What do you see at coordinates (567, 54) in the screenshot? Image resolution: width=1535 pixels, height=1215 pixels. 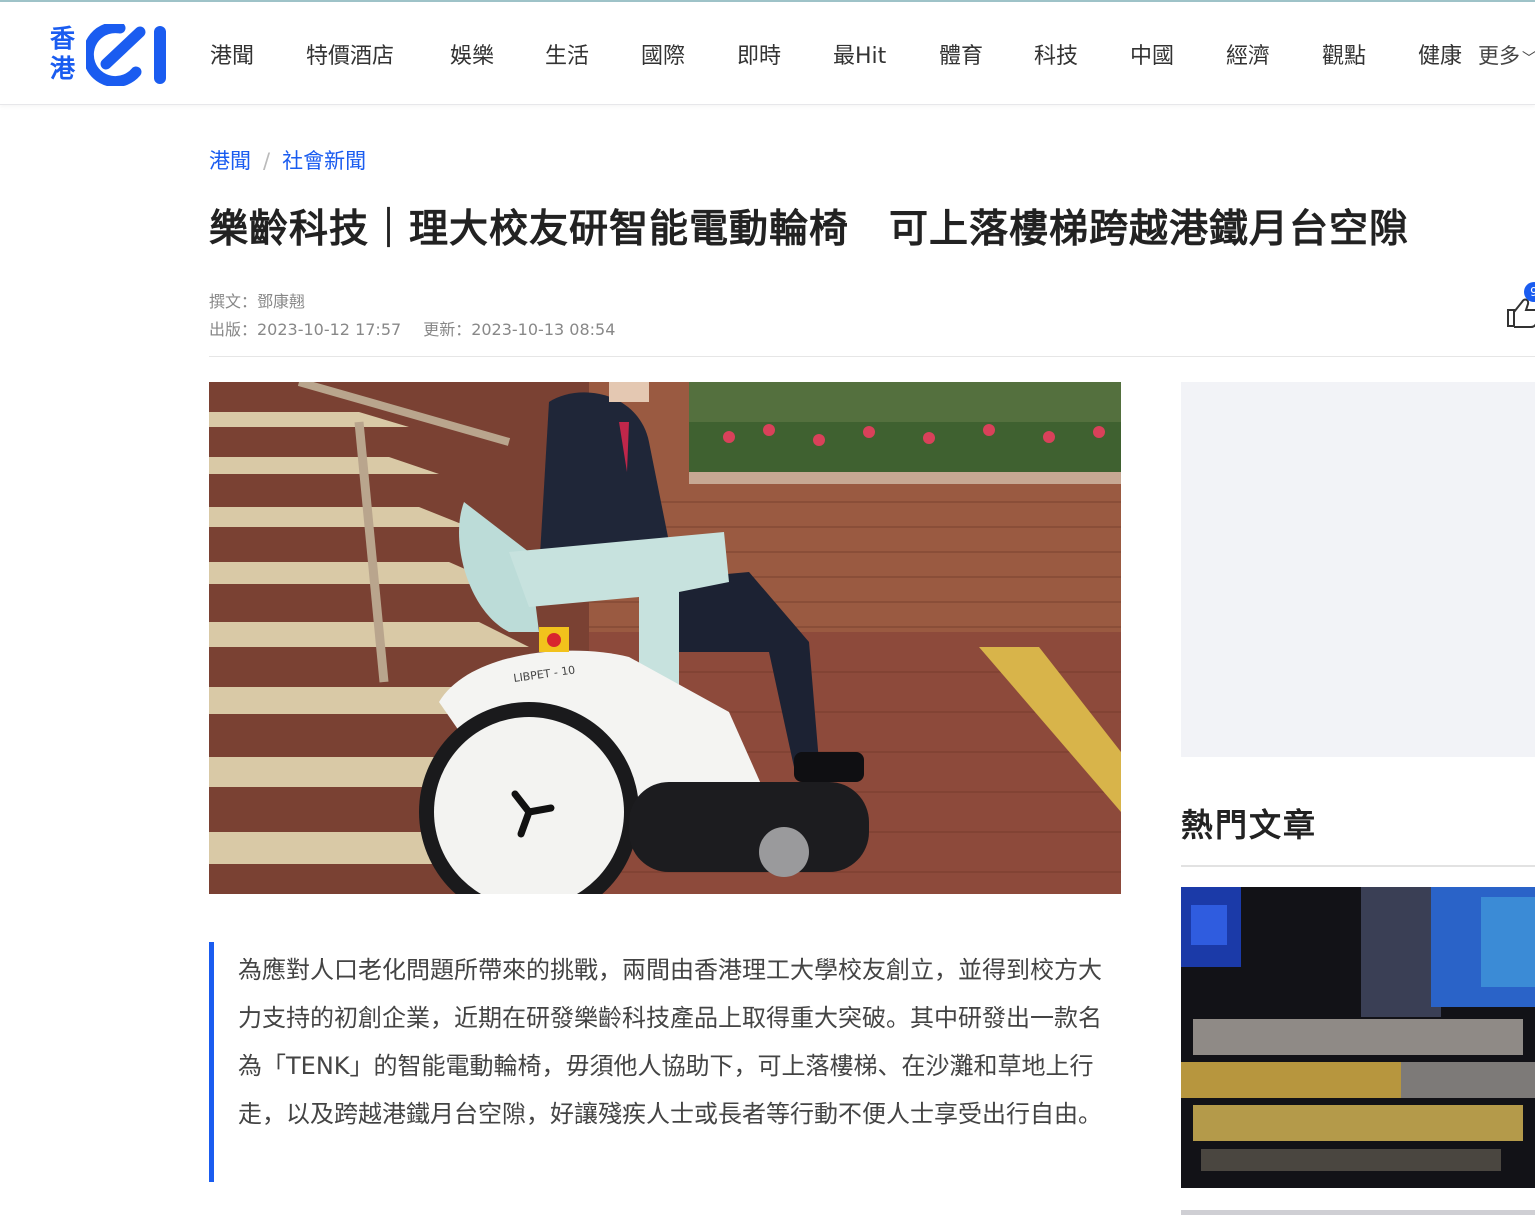 I see `nav-item-life: 生活` at bounding box center [567, 54].